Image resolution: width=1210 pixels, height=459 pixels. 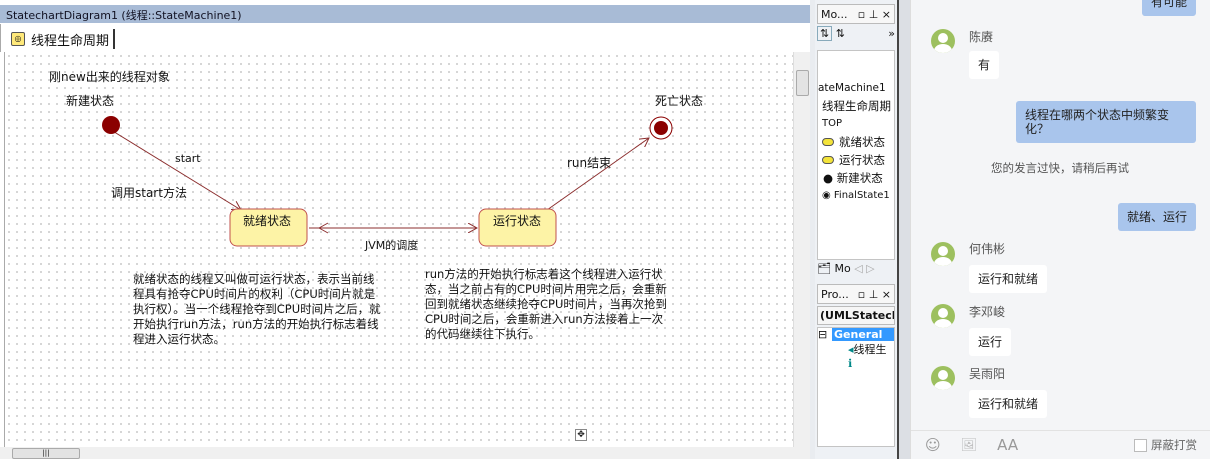 What do you see at coordinates (933, 445) in the screenshot?
I see `emoji-icon: ☺` at bounding box center [933, 445].